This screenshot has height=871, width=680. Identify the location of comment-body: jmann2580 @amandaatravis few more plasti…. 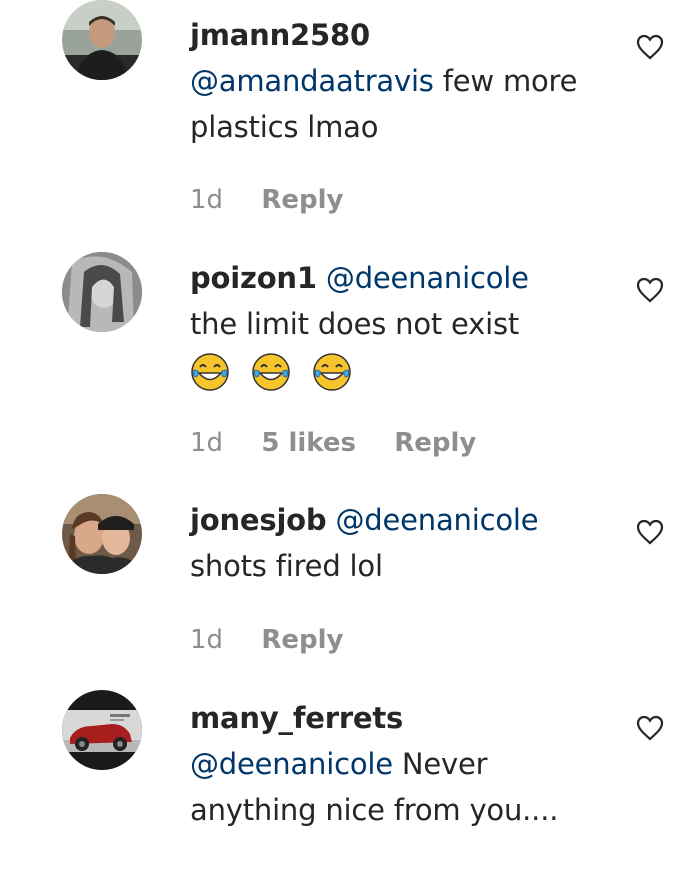
(400, 81).